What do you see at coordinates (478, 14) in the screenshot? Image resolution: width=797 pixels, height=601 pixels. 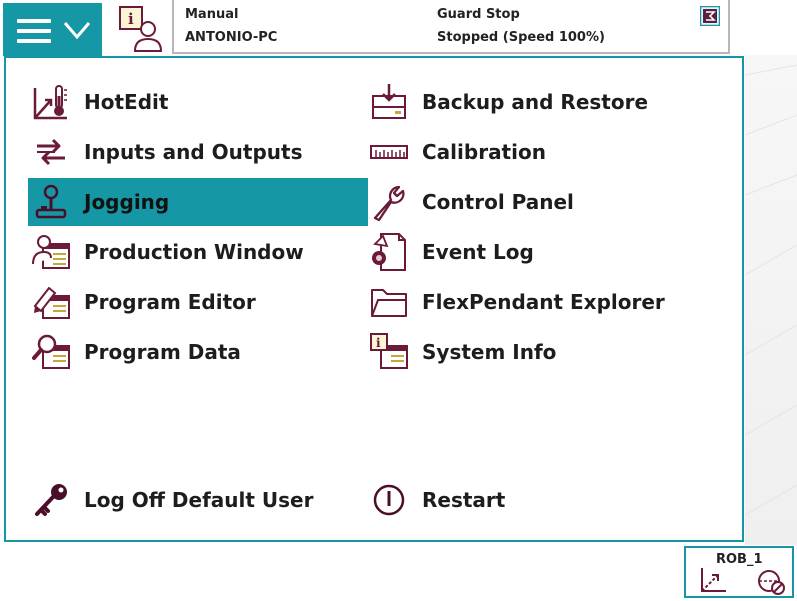 I see `motor-state: Guard Stop` at bounding box center [478, 14].